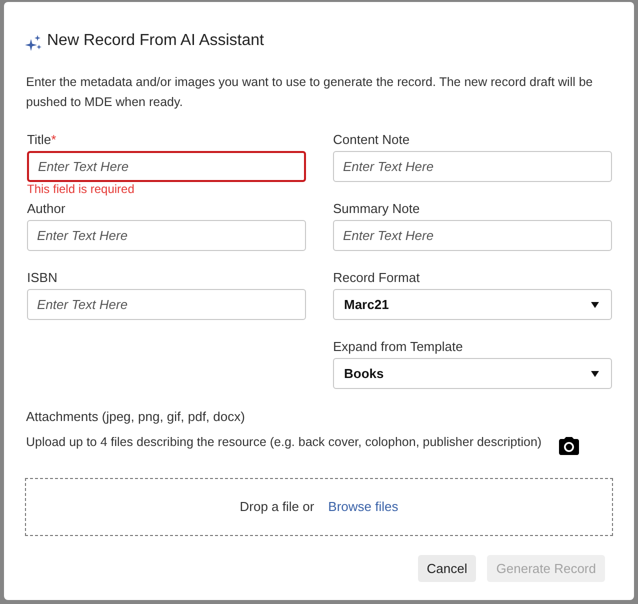 This screenshot has width=638, height=604. I want to click on field-label: Title*, so click(41, 140).